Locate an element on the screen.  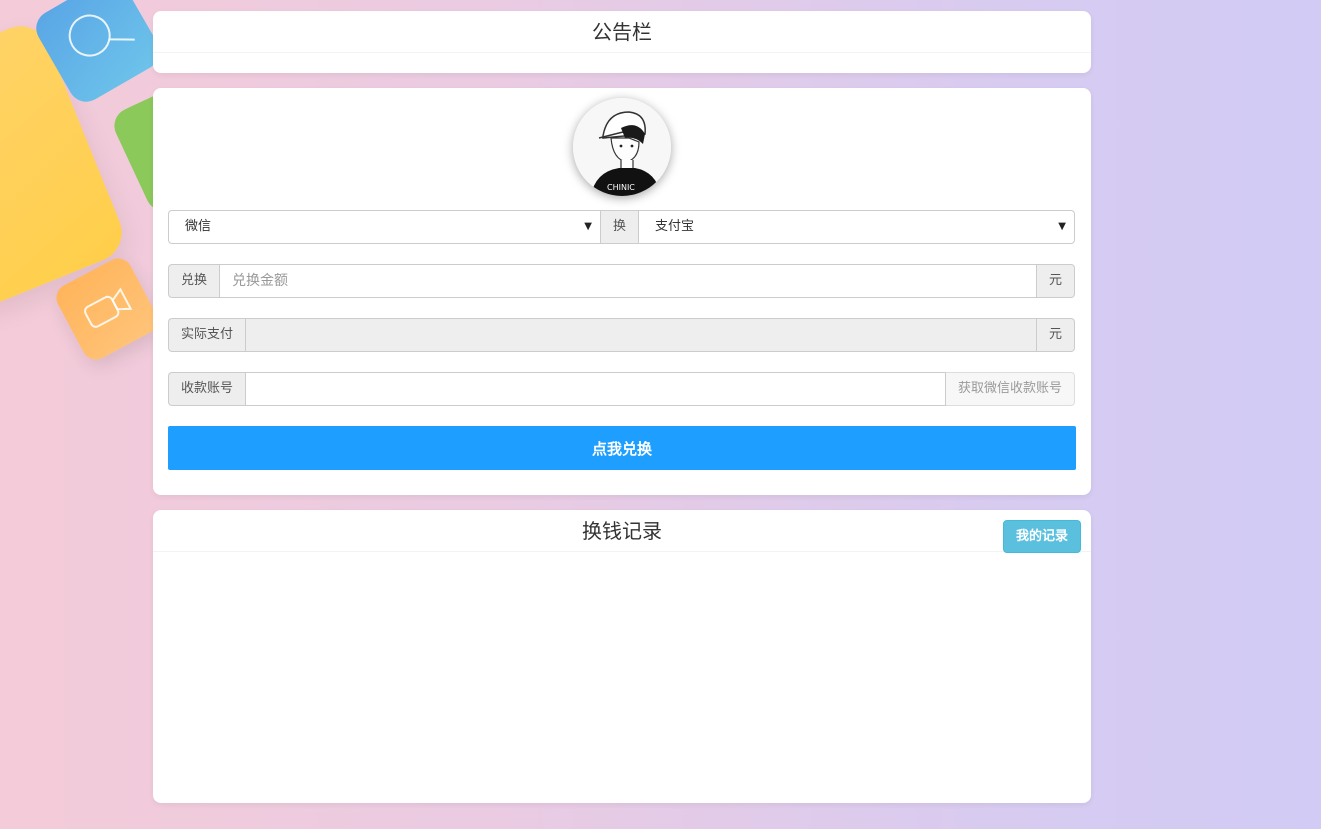
to-method-value: 支付宝 is located at coordinates (675, 226).